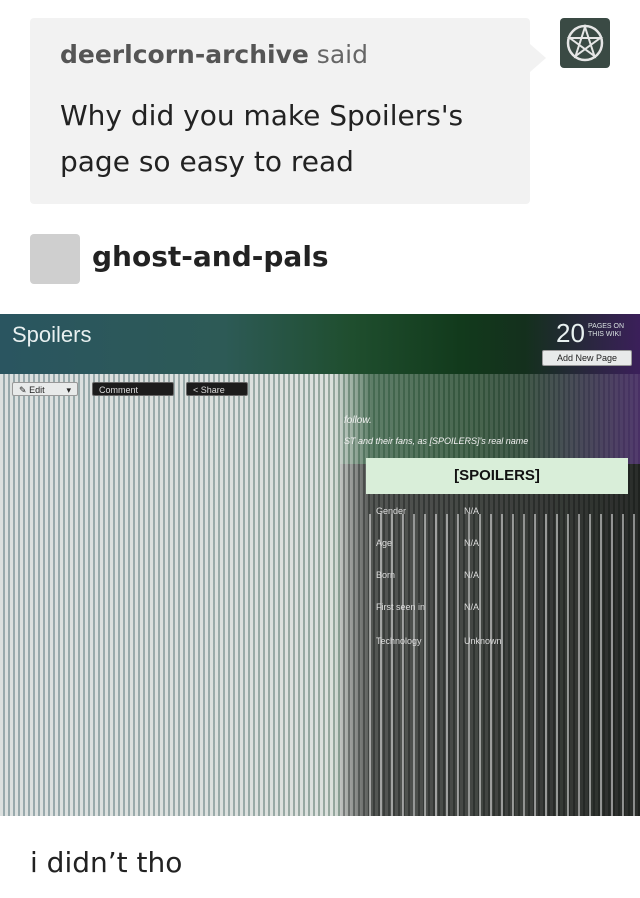 This screenshot has height=898, width=640. What do you see at coordinates (401, 607) in the screenshot?
I see `infobox-label: First seen in` at bounding box center [401, 607].